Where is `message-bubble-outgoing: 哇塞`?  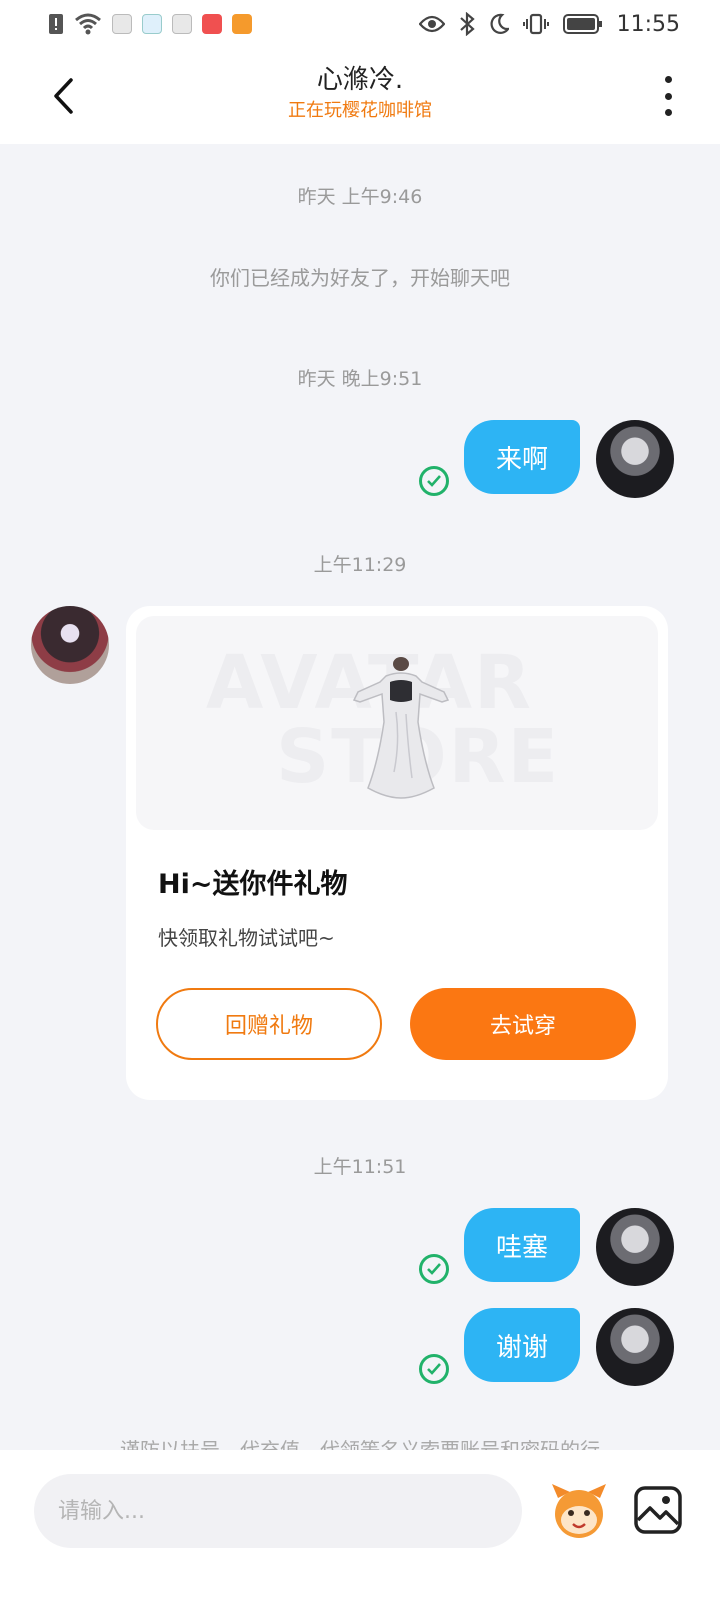 message-bubble-outgoing: 哇塞 is located at coordinates (522, 1245).